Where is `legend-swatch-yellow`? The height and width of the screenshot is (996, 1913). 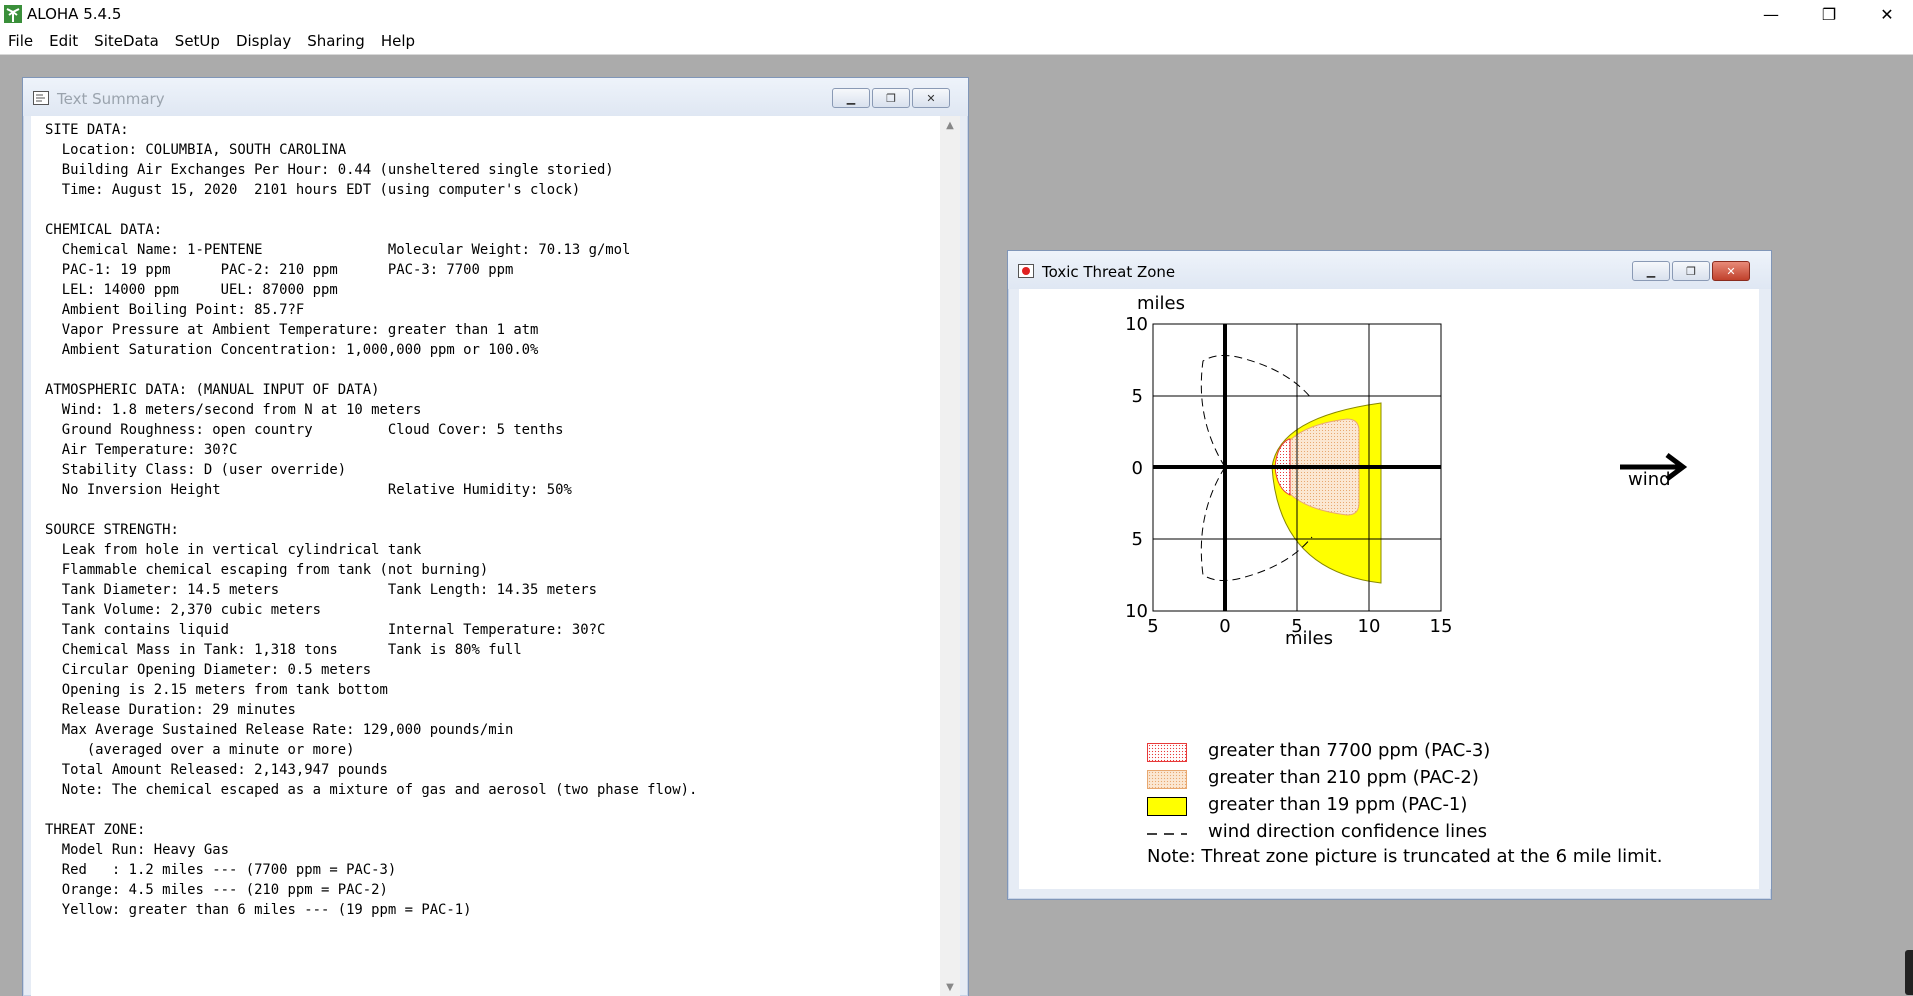 legend-swatch-yellow is located at coordinates (1167, 806).